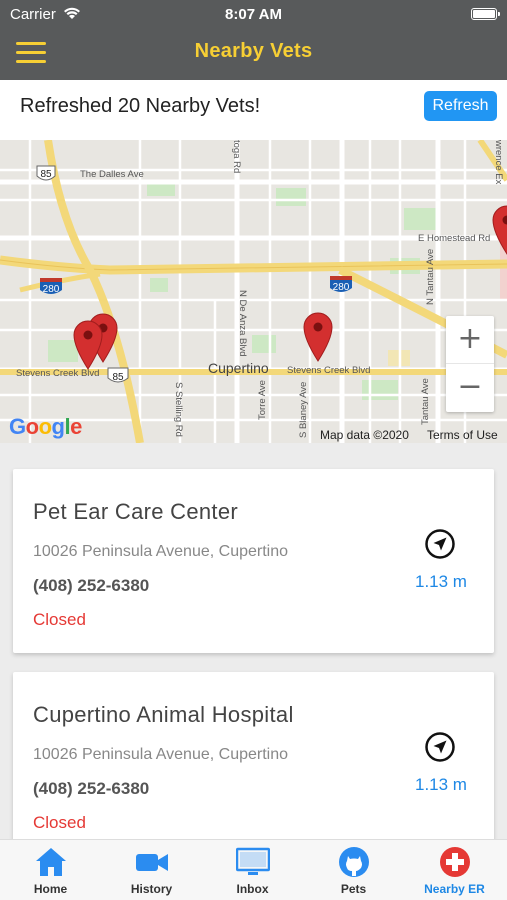 The image size is (507, 900). Describe the element at coordinates (51, 862) in the screenshot. I see `home-icon` at that location.